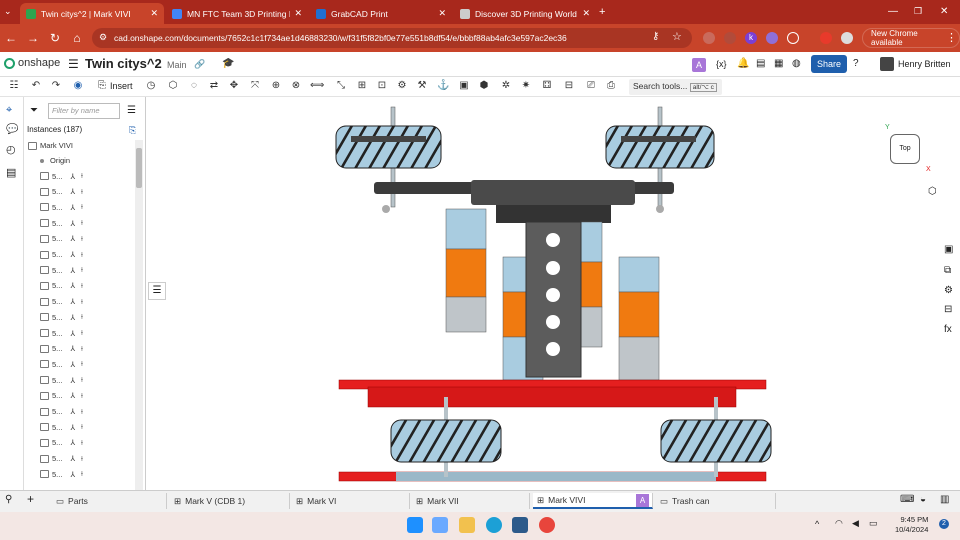 The image size is (960, 540). Describe the element at coordinates (709, 38) in the screenshot. I see `extension-shield-icon` at that location.